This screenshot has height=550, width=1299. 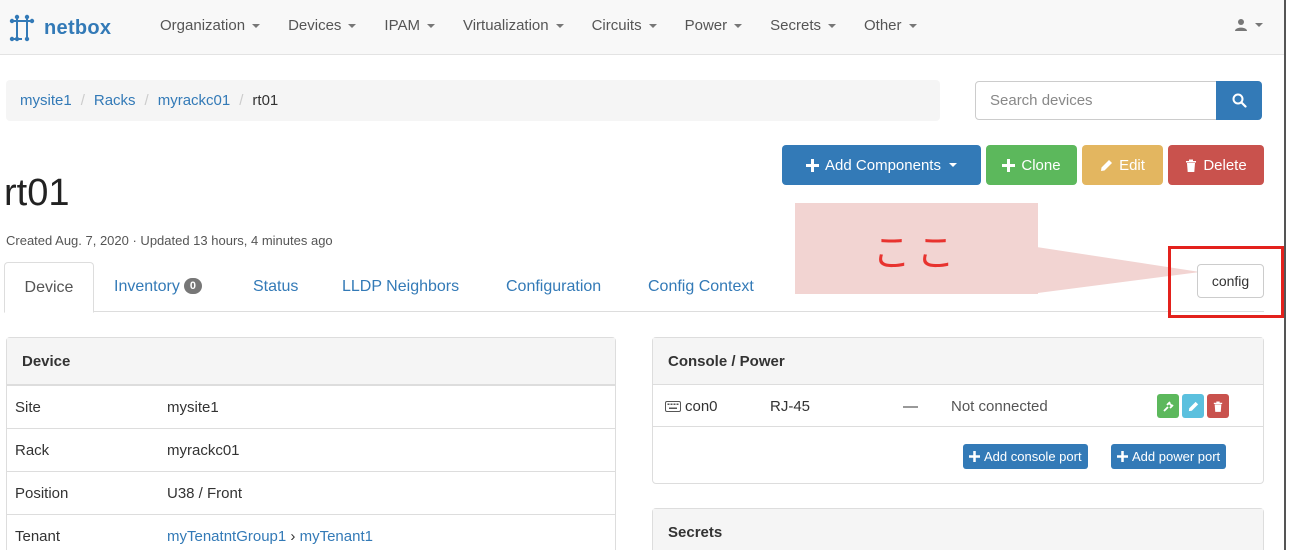 I want to click on panel-heading: Secrets, so click(x=958, y=529).